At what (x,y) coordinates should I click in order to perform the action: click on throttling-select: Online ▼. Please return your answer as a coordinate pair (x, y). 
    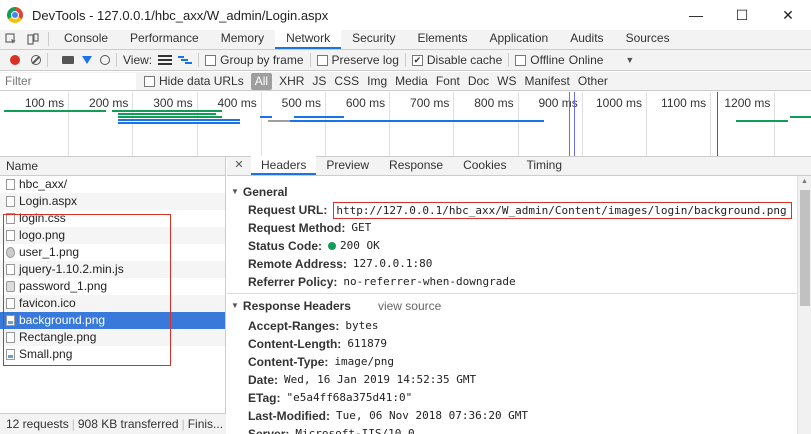
    Looking at the image, I should click on (602, 60).